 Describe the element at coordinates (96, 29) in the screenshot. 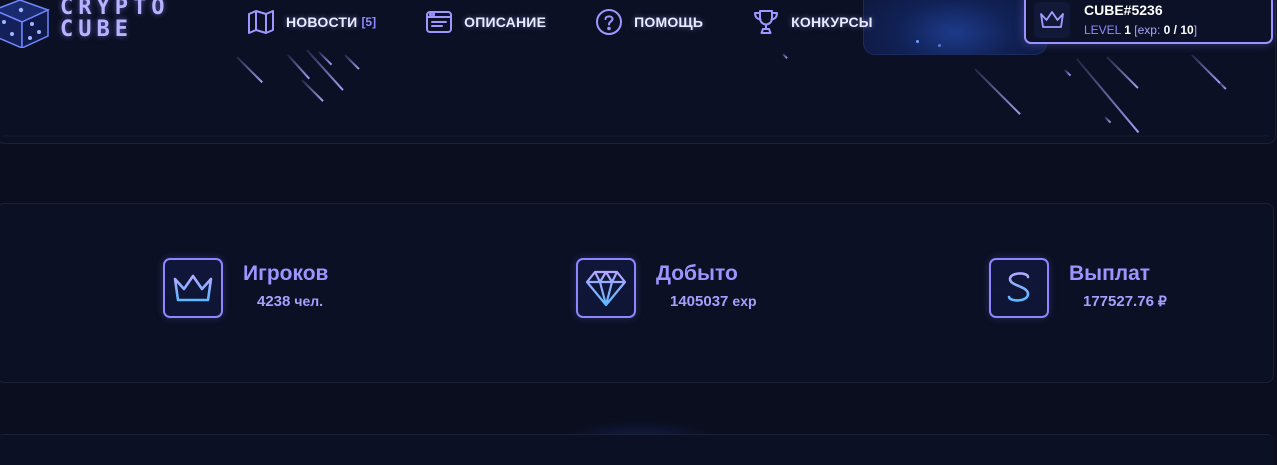

I see `logo-line-2: CUBE` at that location.